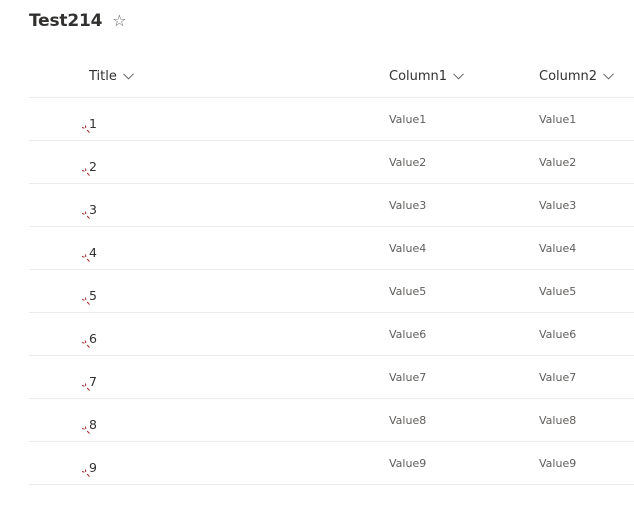 The image size is (634, 523). Describe the element at coordinates (331, 205) in the screenshot. I see `list-row: 3 Value3 Value3` at that location.